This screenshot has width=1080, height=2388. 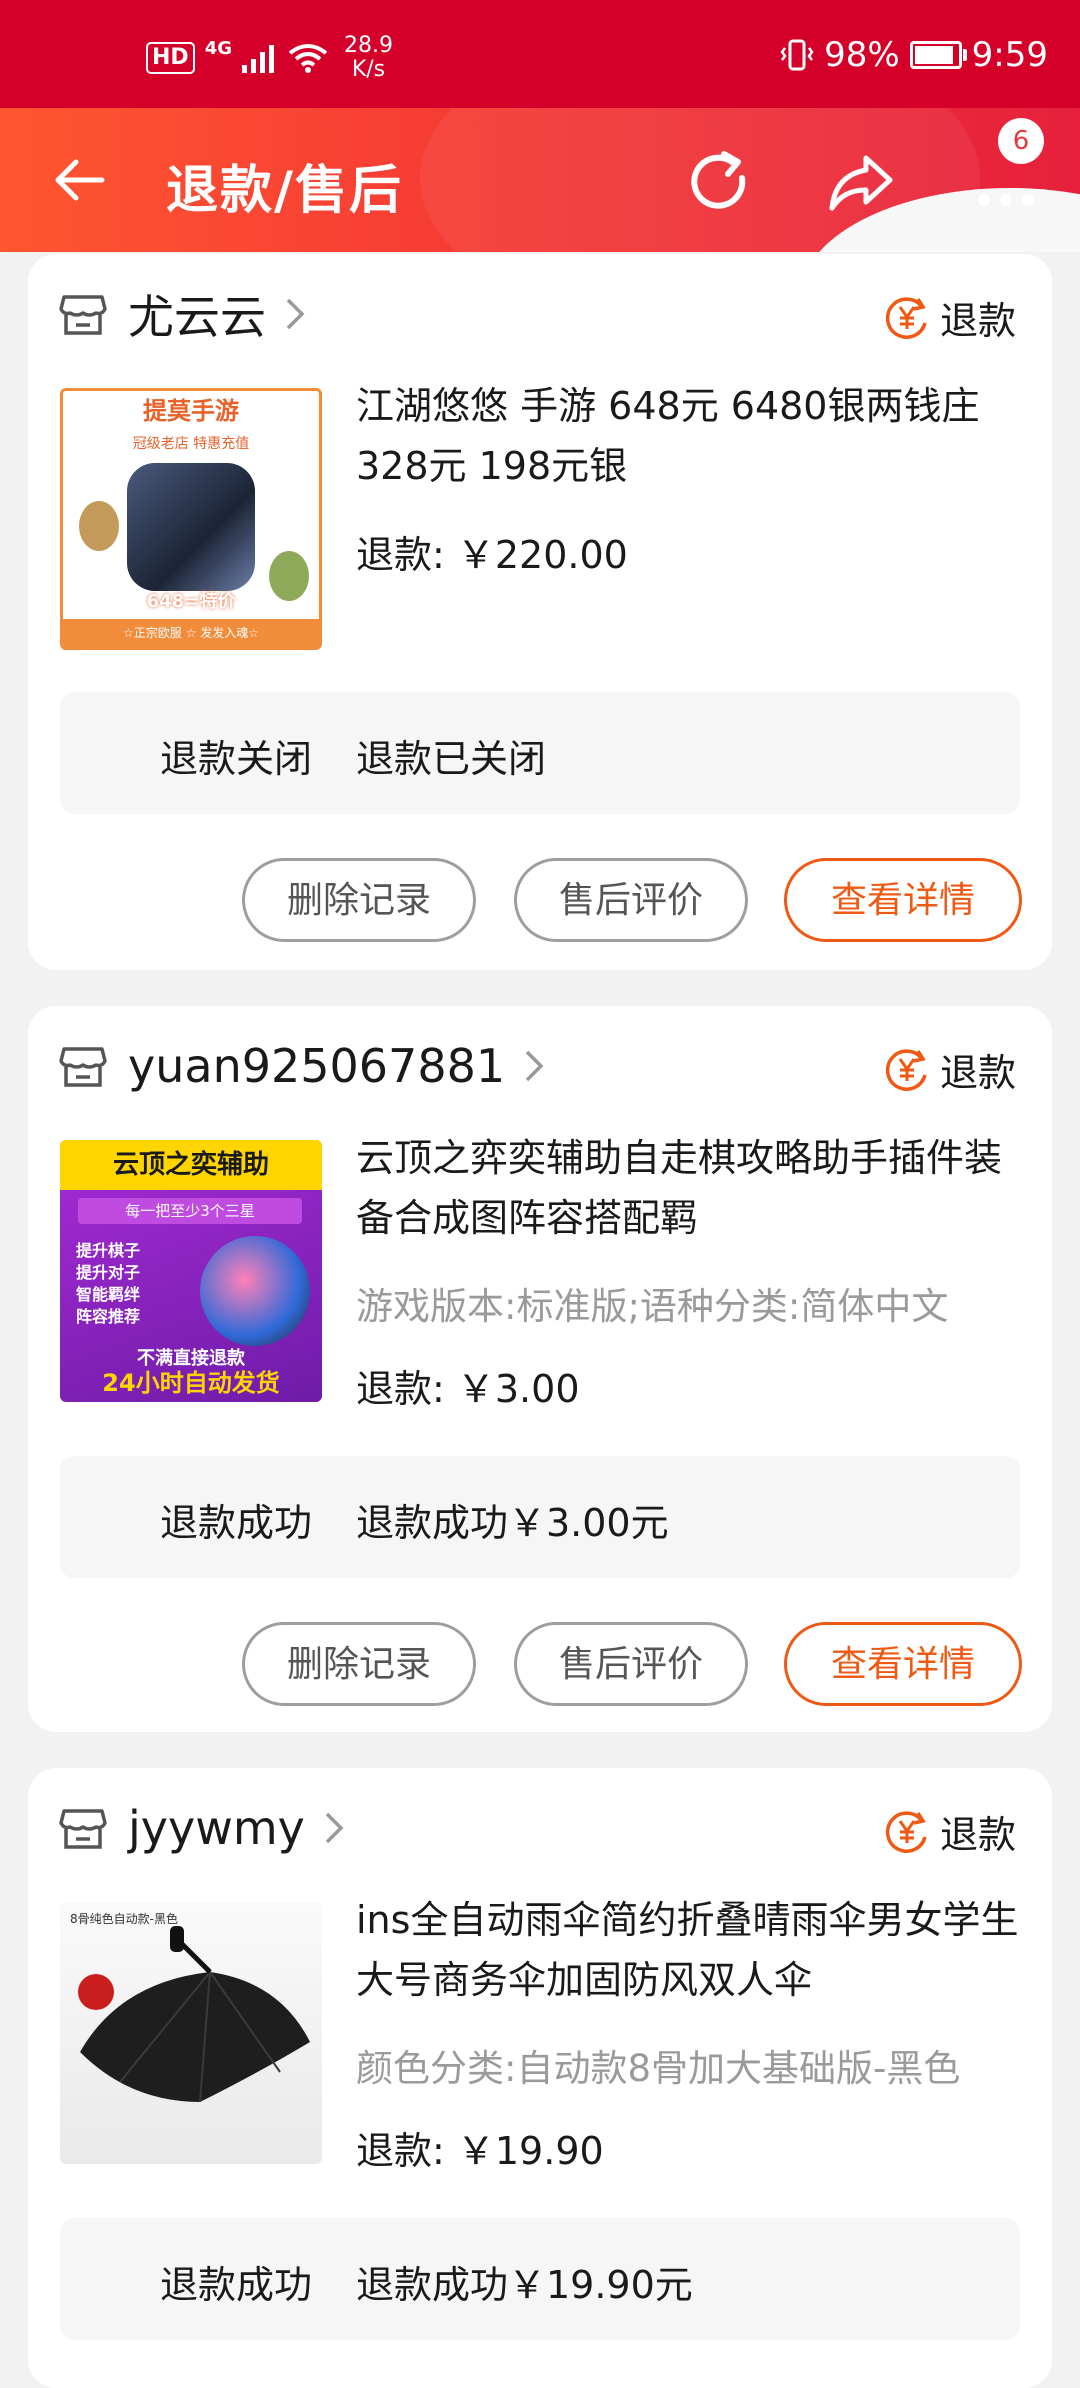 What do you see at coordinates (1021, 141) in the screenshot?
I see `notification-badge: 6` at bounding box center [1021, 141].